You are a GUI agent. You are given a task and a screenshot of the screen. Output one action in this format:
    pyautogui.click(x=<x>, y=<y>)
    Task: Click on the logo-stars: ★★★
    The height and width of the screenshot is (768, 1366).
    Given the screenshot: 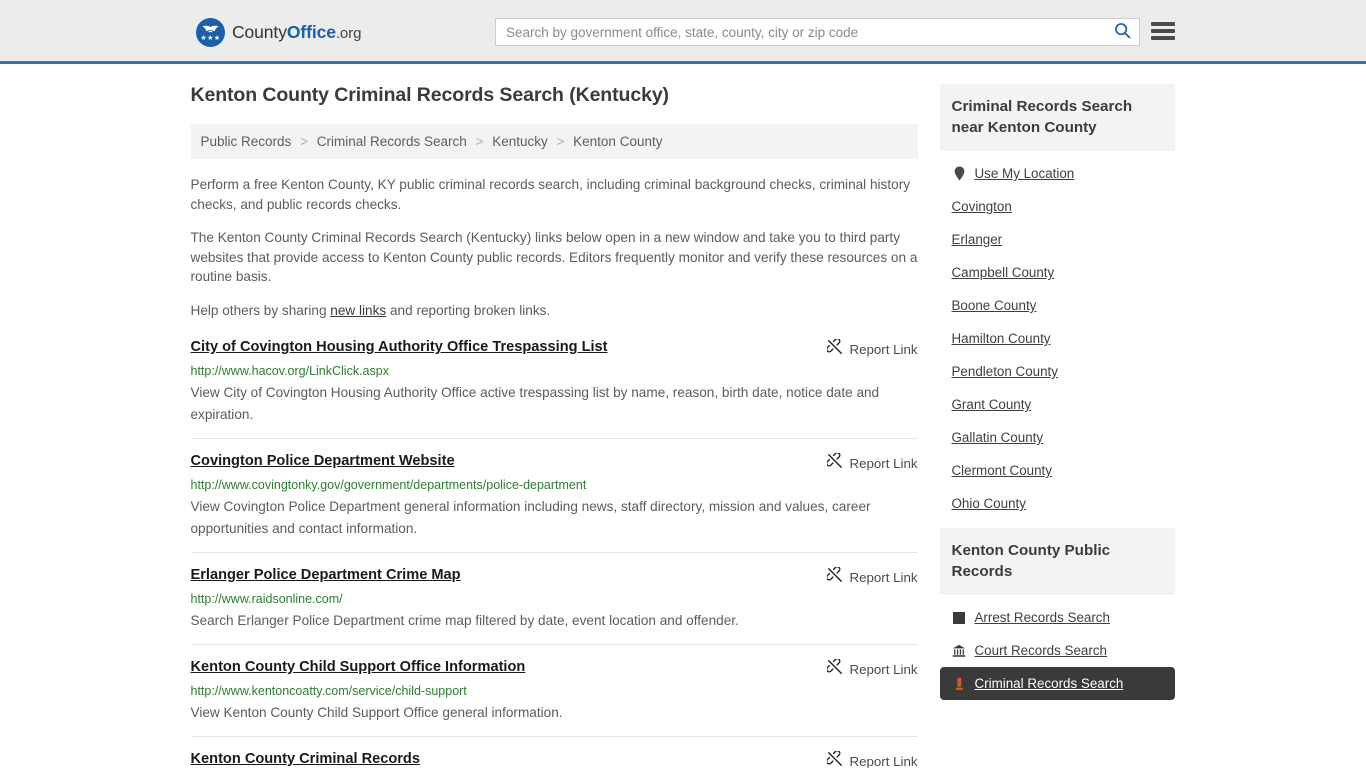 What is the action you would take?
    pyautogui.click(x=210, y=38)
    